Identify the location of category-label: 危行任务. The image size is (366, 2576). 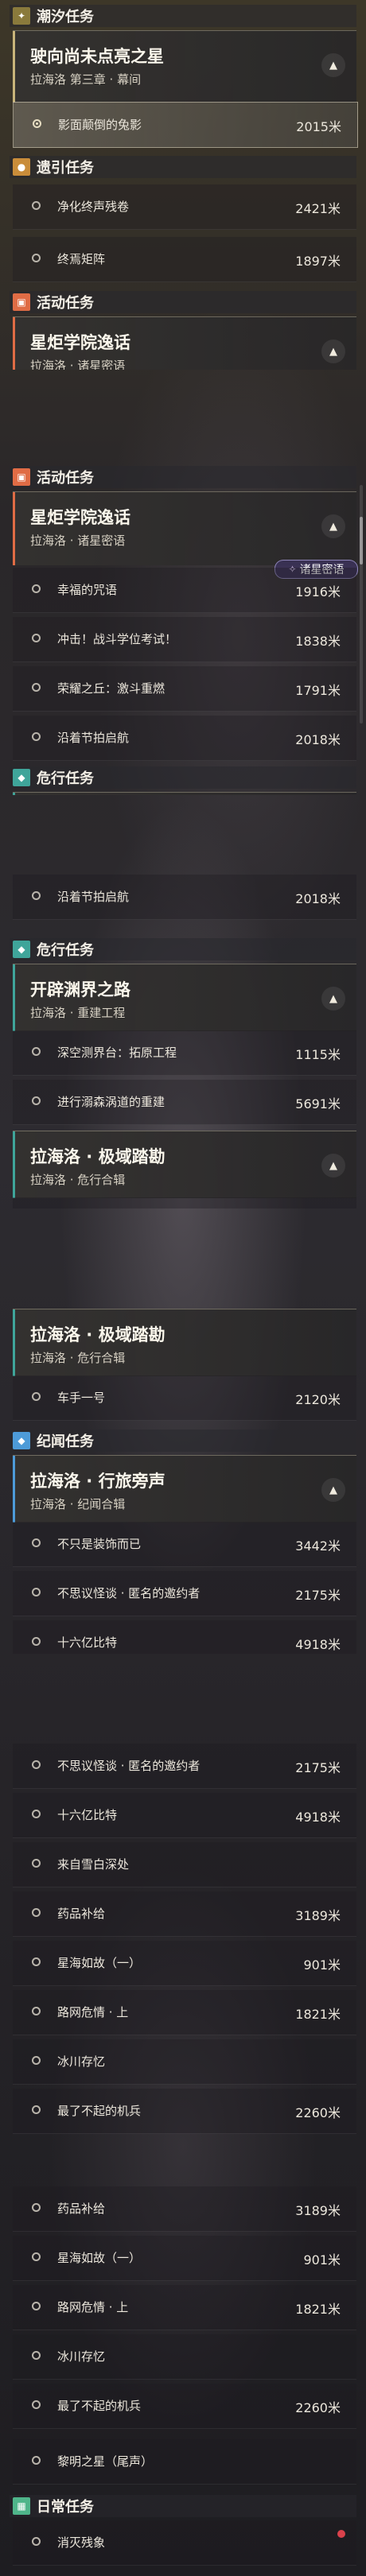
(65, 951).